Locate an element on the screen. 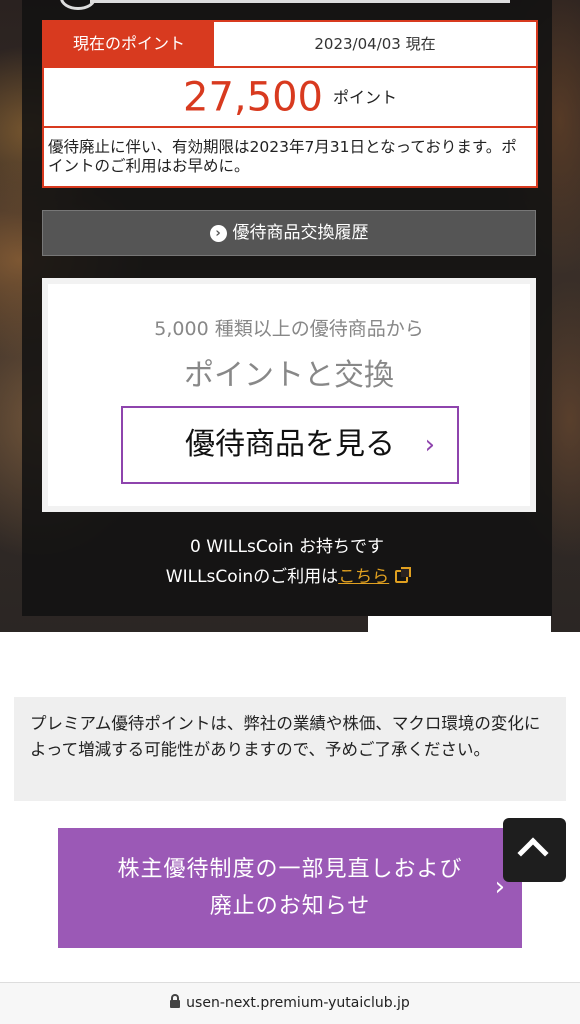 The width and height of the screenshot is (580, 1024). exchange-history-button: › 優待商品交換履歴 is located at coordinates (289, 233).